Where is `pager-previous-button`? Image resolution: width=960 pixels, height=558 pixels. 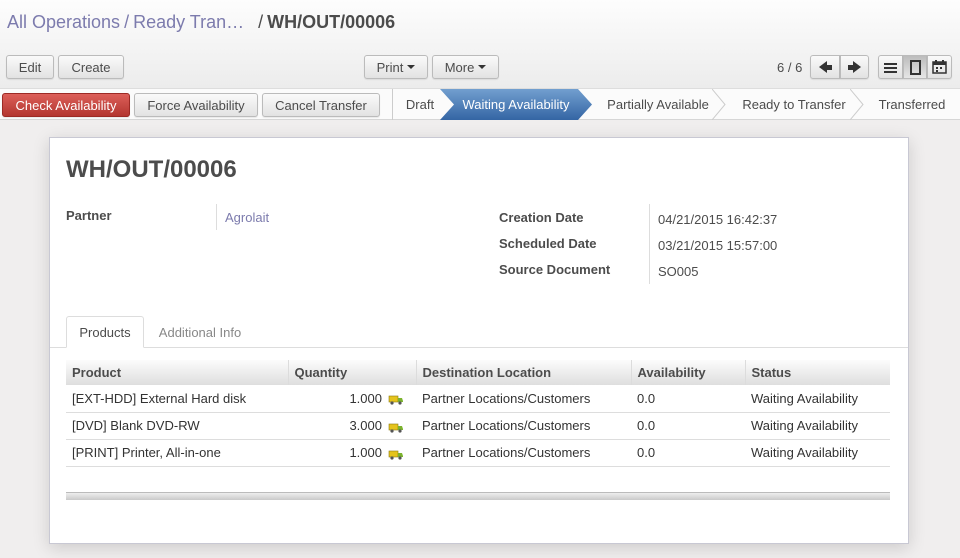
pager-previous-button is located at coordinates (825, 67).